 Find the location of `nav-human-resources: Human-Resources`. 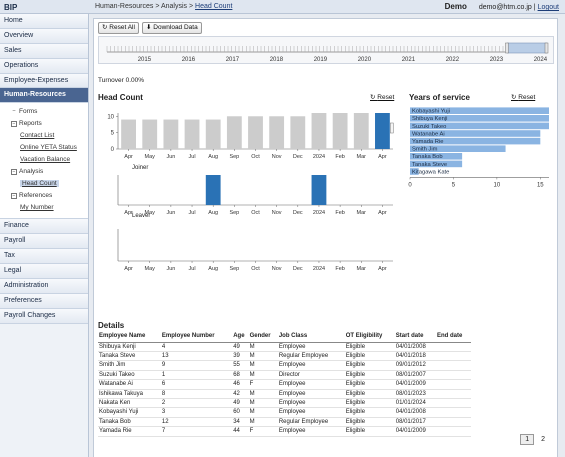

nav-human-resources: Human-Resources is located at coordinates (44, 96).